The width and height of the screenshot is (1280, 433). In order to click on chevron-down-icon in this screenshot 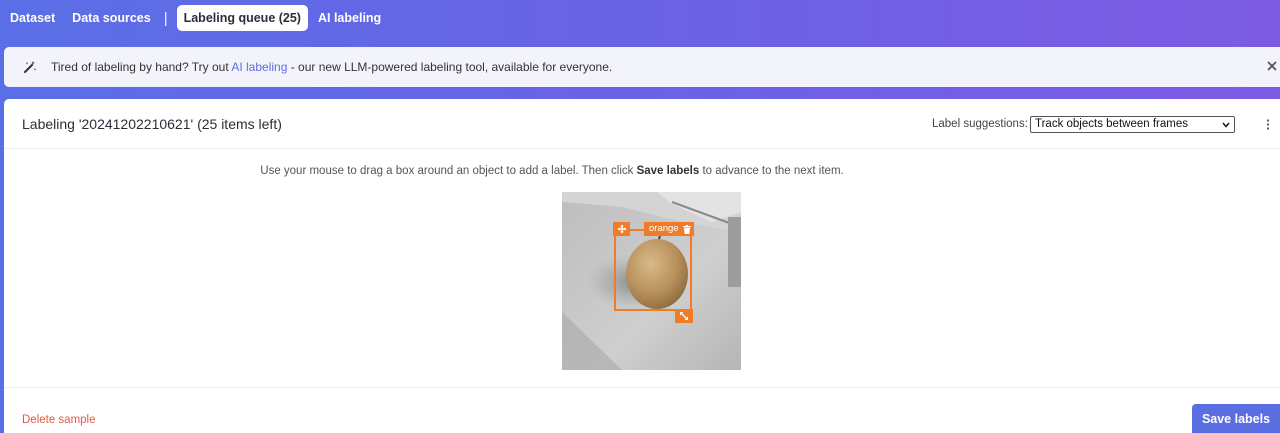, I will do `click(1226, 125)`.